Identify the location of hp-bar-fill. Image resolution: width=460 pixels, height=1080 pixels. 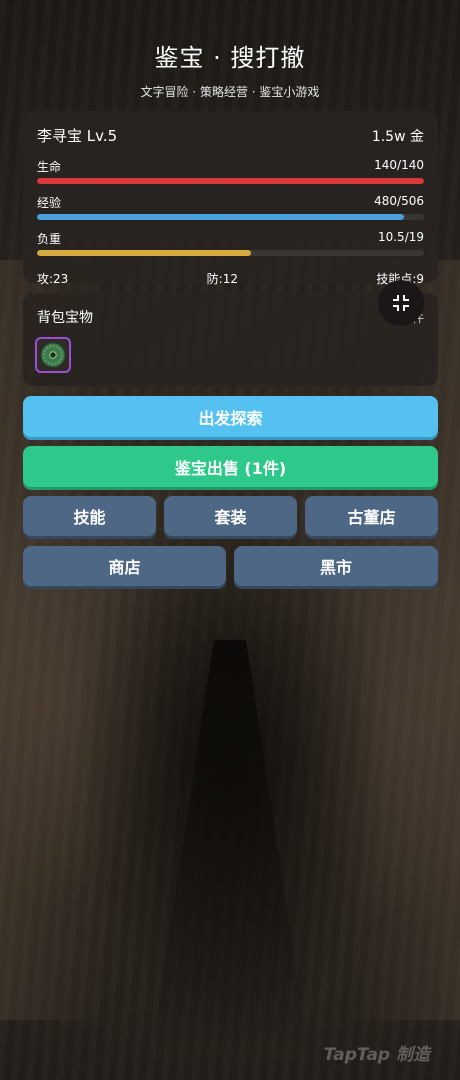
(230, 181).